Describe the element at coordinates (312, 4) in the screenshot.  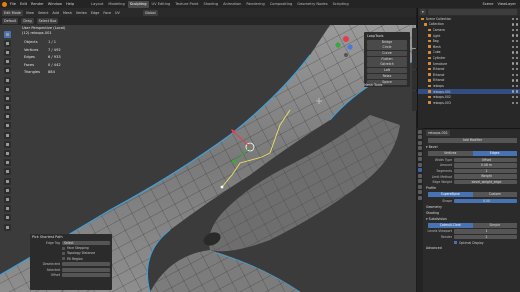
I see `workspace-tab: Geometry Nodes` at that location.